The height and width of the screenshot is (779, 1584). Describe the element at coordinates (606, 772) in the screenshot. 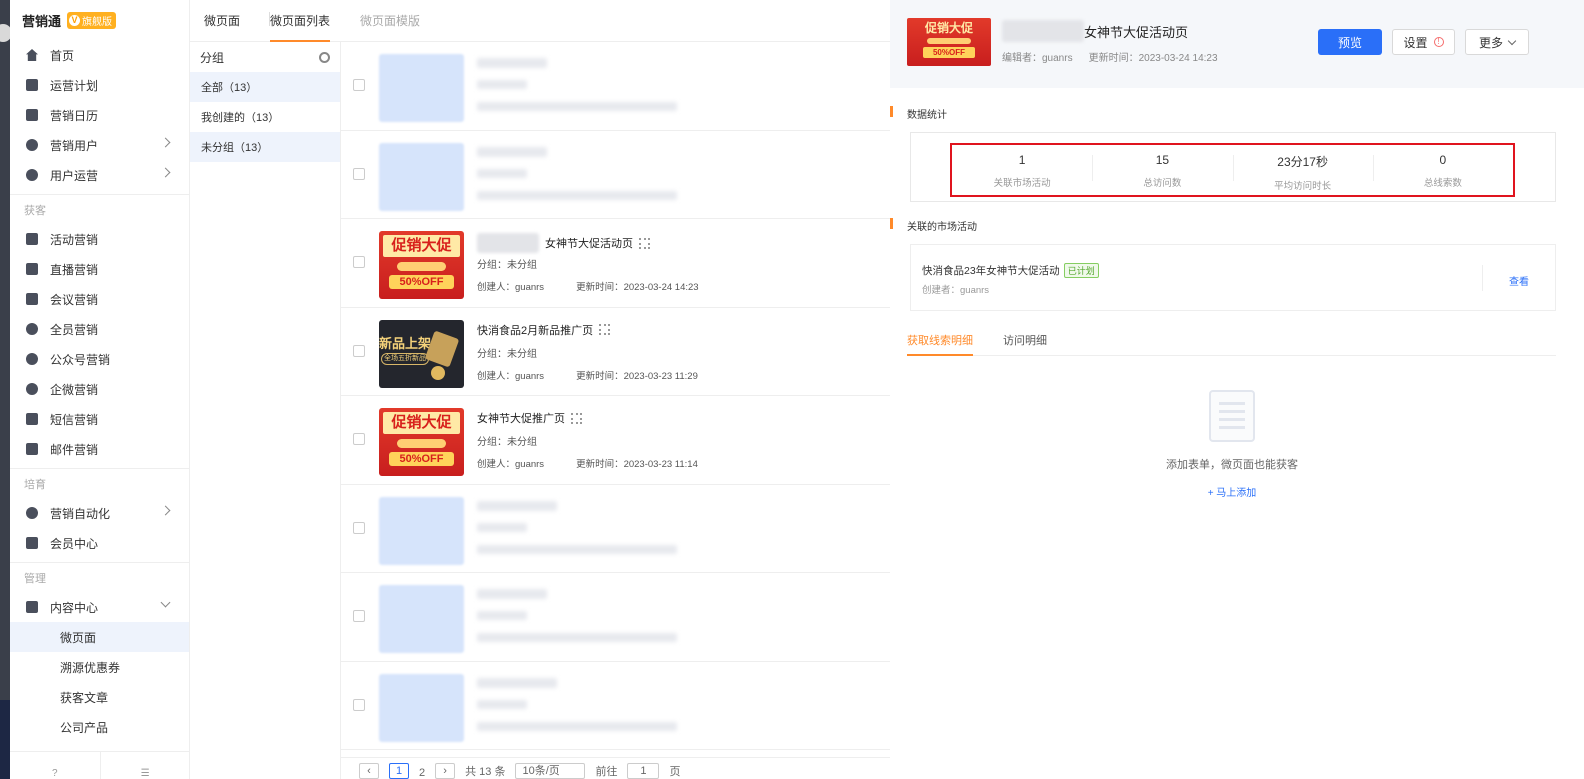

I see `goto-label: 前往` at that location.